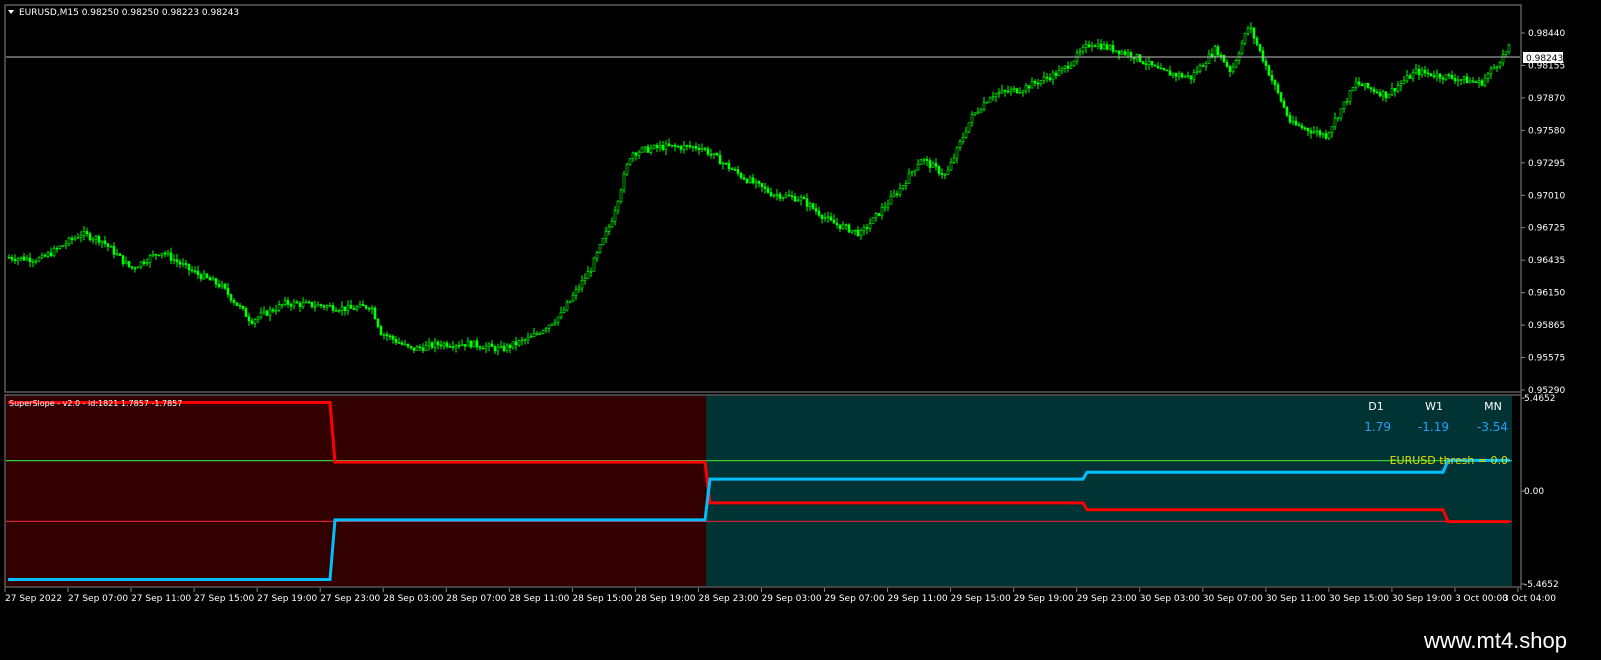 Image resolution: width=1601 pixels, height=660 pixels. What do you see at coordinates (1481, 599) in the screenshot?
I see `time-tick-label: 3 Oct 00:00` at bounding box center [1481, 599].